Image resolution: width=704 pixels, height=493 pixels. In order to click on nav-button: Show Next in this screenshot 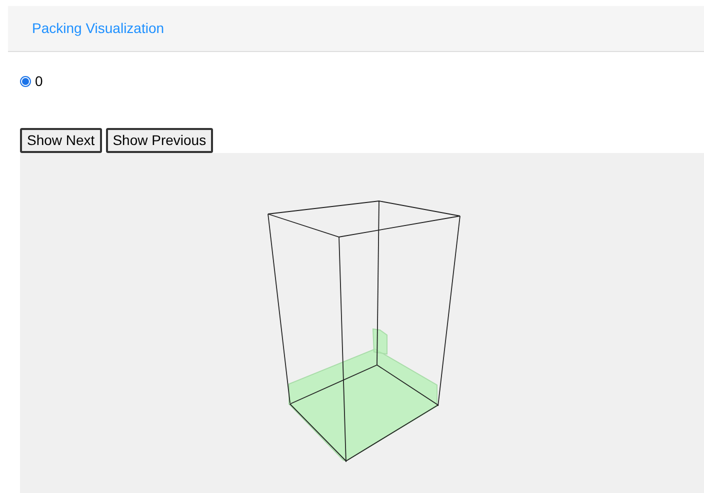, I will do `click(61, 140)`.